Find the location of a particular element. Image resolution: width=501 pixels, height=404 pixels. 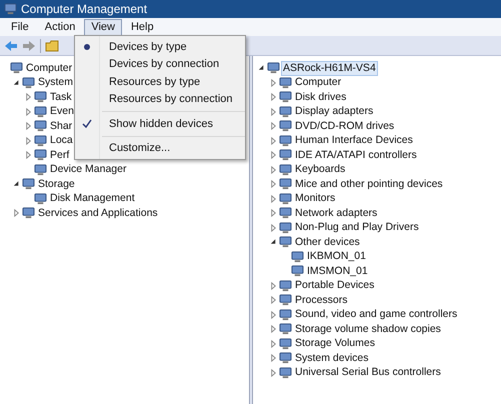

menu-item: File is located at coordinates (20, 27).